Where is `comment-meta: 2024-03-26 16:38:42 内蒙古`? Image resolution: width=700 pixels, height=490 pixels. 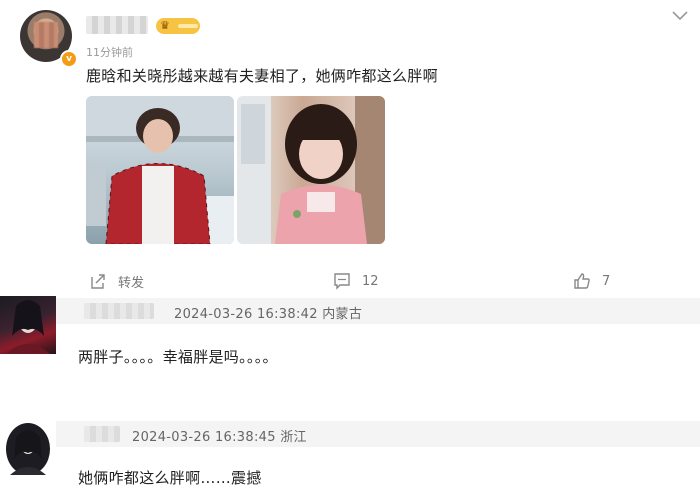
comment-meta: 2024-03-26 16:38:42 内蒙古 is located at coordinates (268, 312).